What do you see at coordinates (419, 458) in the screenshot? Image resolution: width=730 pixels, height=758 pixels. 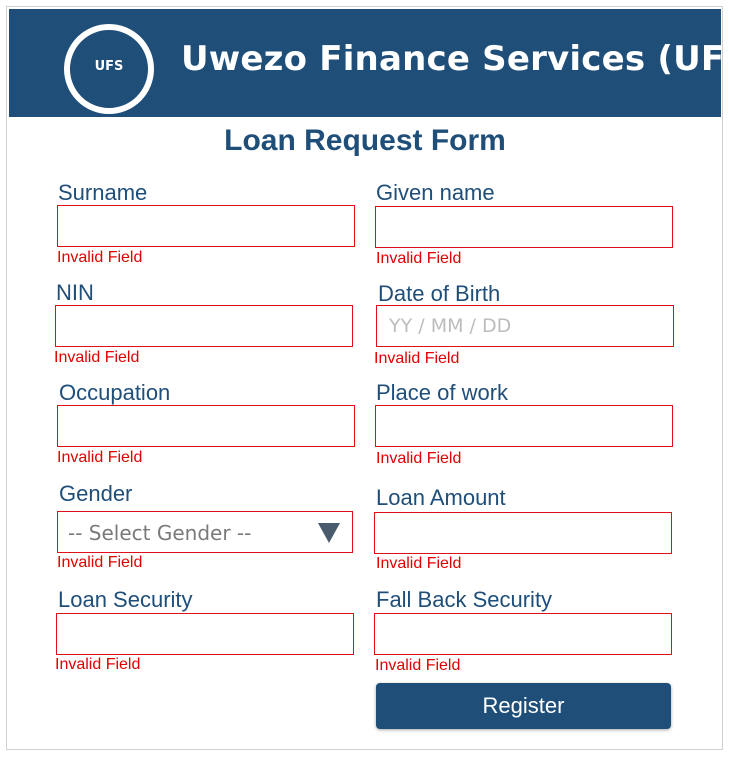 I see `place-of-work-error: Invalid Field` at bounding box center [419, 458].